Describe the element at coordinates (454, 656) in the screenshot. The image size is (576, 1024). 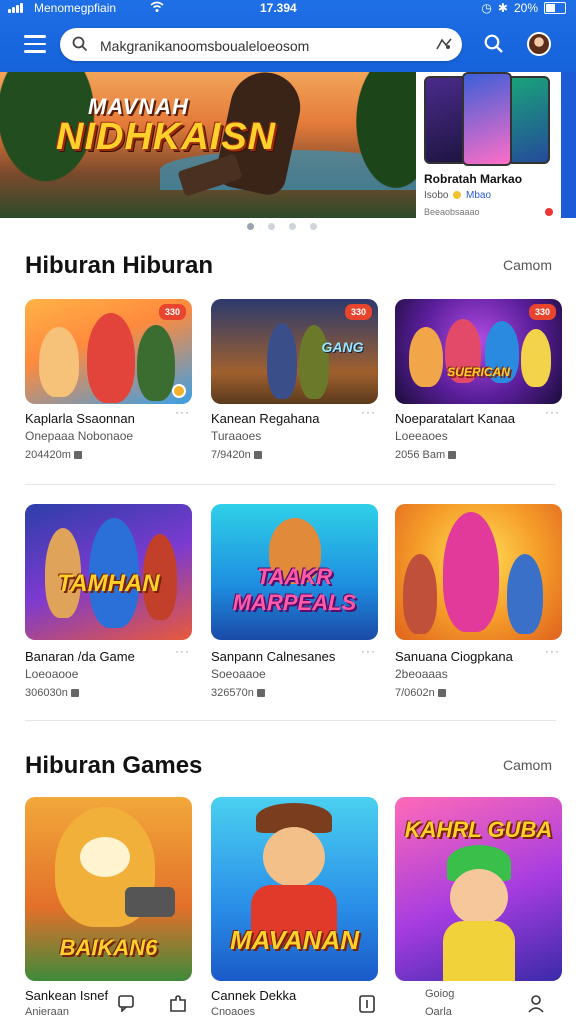
I see `game-title: Sanuana Ciogpkana` at that location.